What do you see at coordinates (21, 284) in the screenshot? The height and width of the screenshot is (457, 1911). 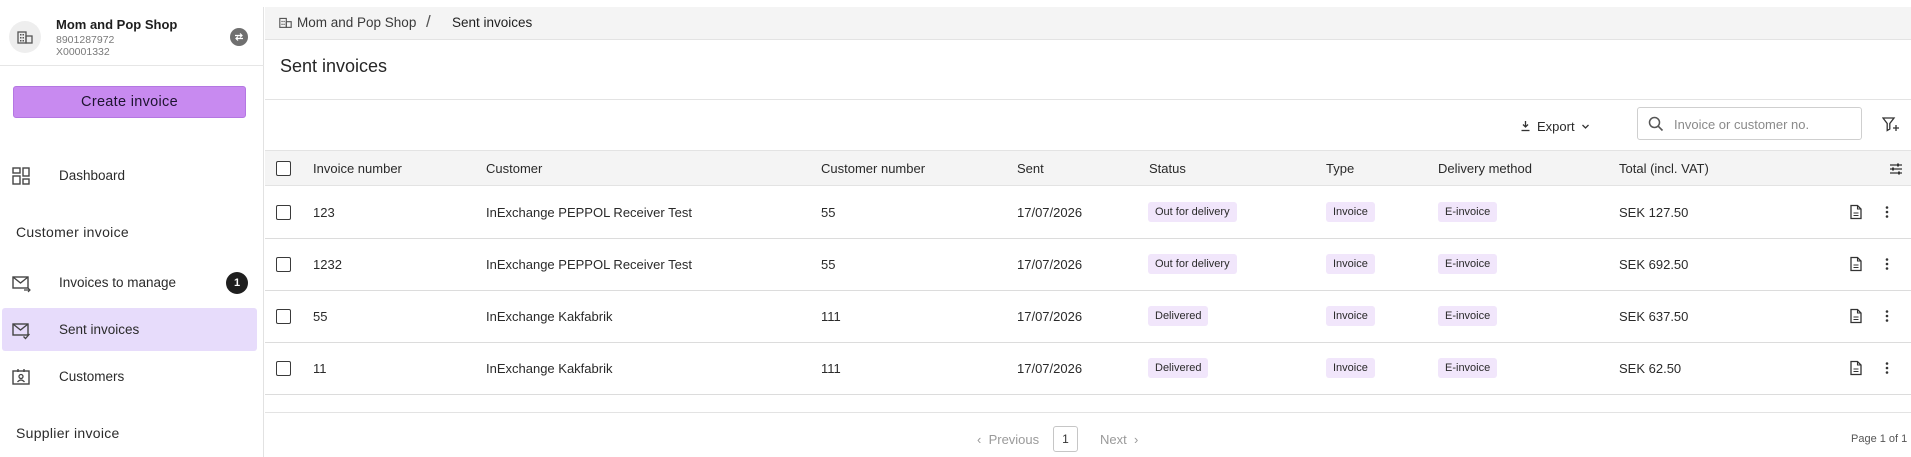 I see `envelope-arrow-icon` at bounding box center [21, 284].